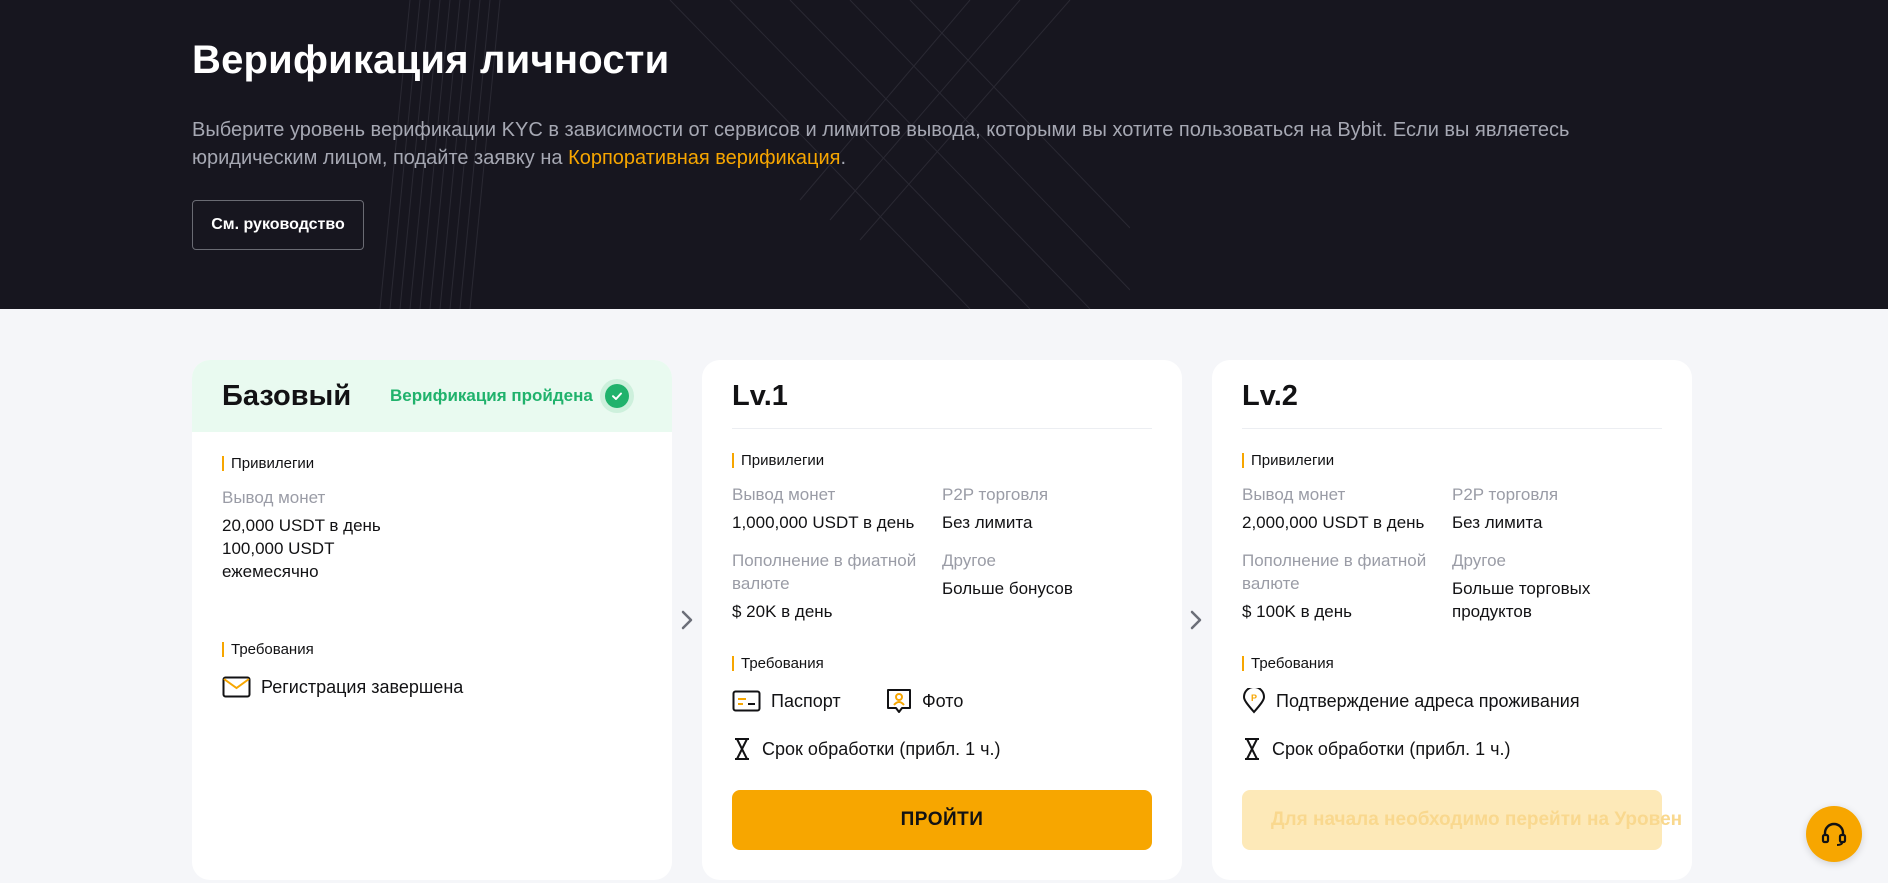 This screenshot has height=883, width=1888. I want to click on fiat-value: $ 100K в день, so click(1297, 611).